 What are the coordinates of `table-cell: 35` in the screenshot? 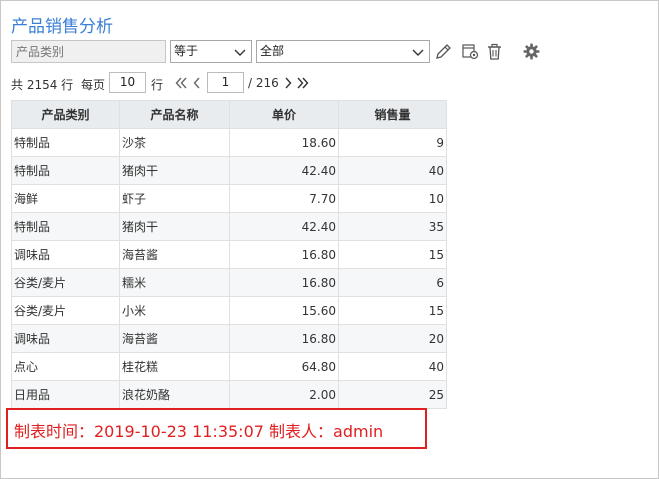 It's located at (392, 226).